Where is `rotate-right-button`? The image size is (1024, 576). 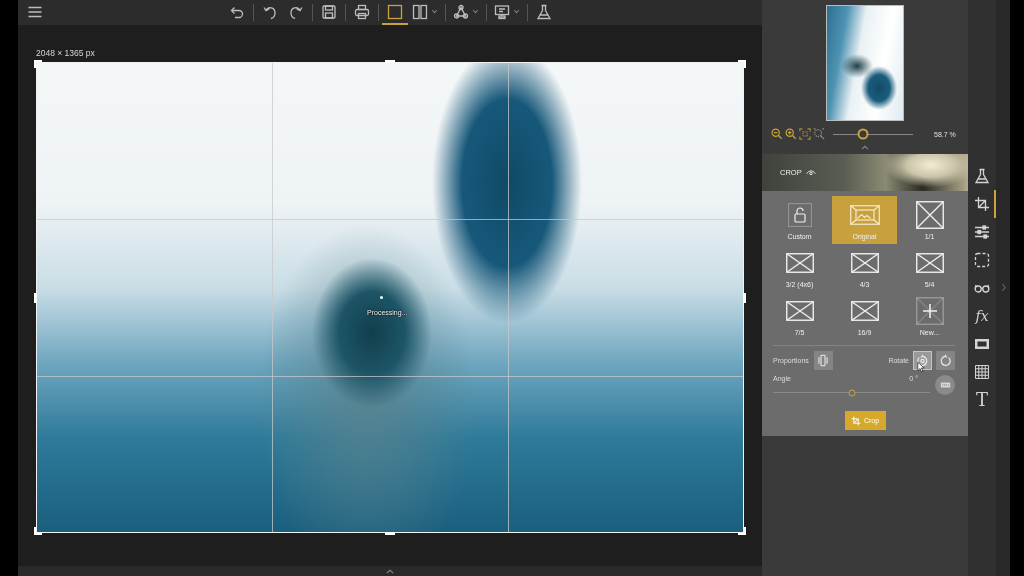
rotate-right-button is located at coordinates (945, 360).